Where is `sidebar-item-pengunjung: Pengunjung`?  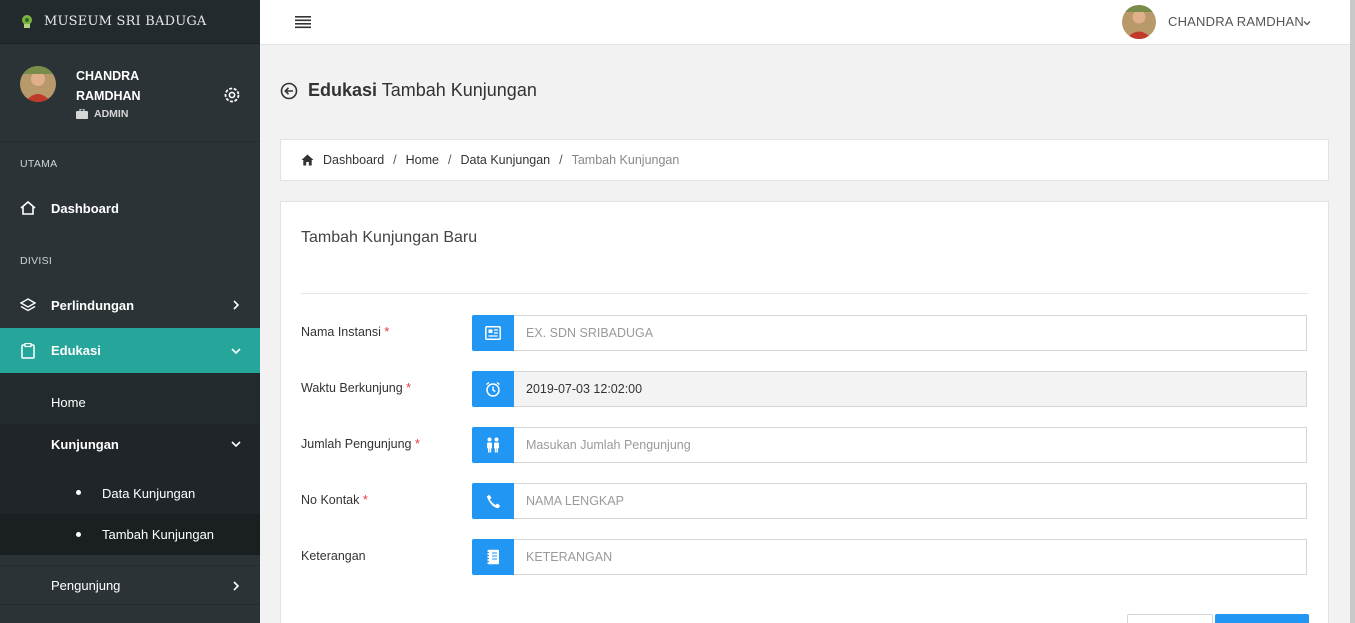
sidebar-item-pengunjung: Pengunjung is located at coordinates (130, 585).